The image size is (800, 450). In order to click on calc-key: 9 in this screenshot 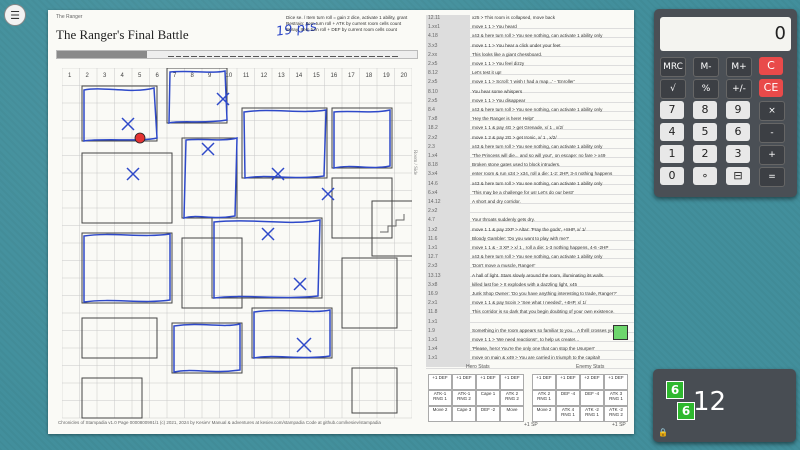, I will do `click(738, 110)`.